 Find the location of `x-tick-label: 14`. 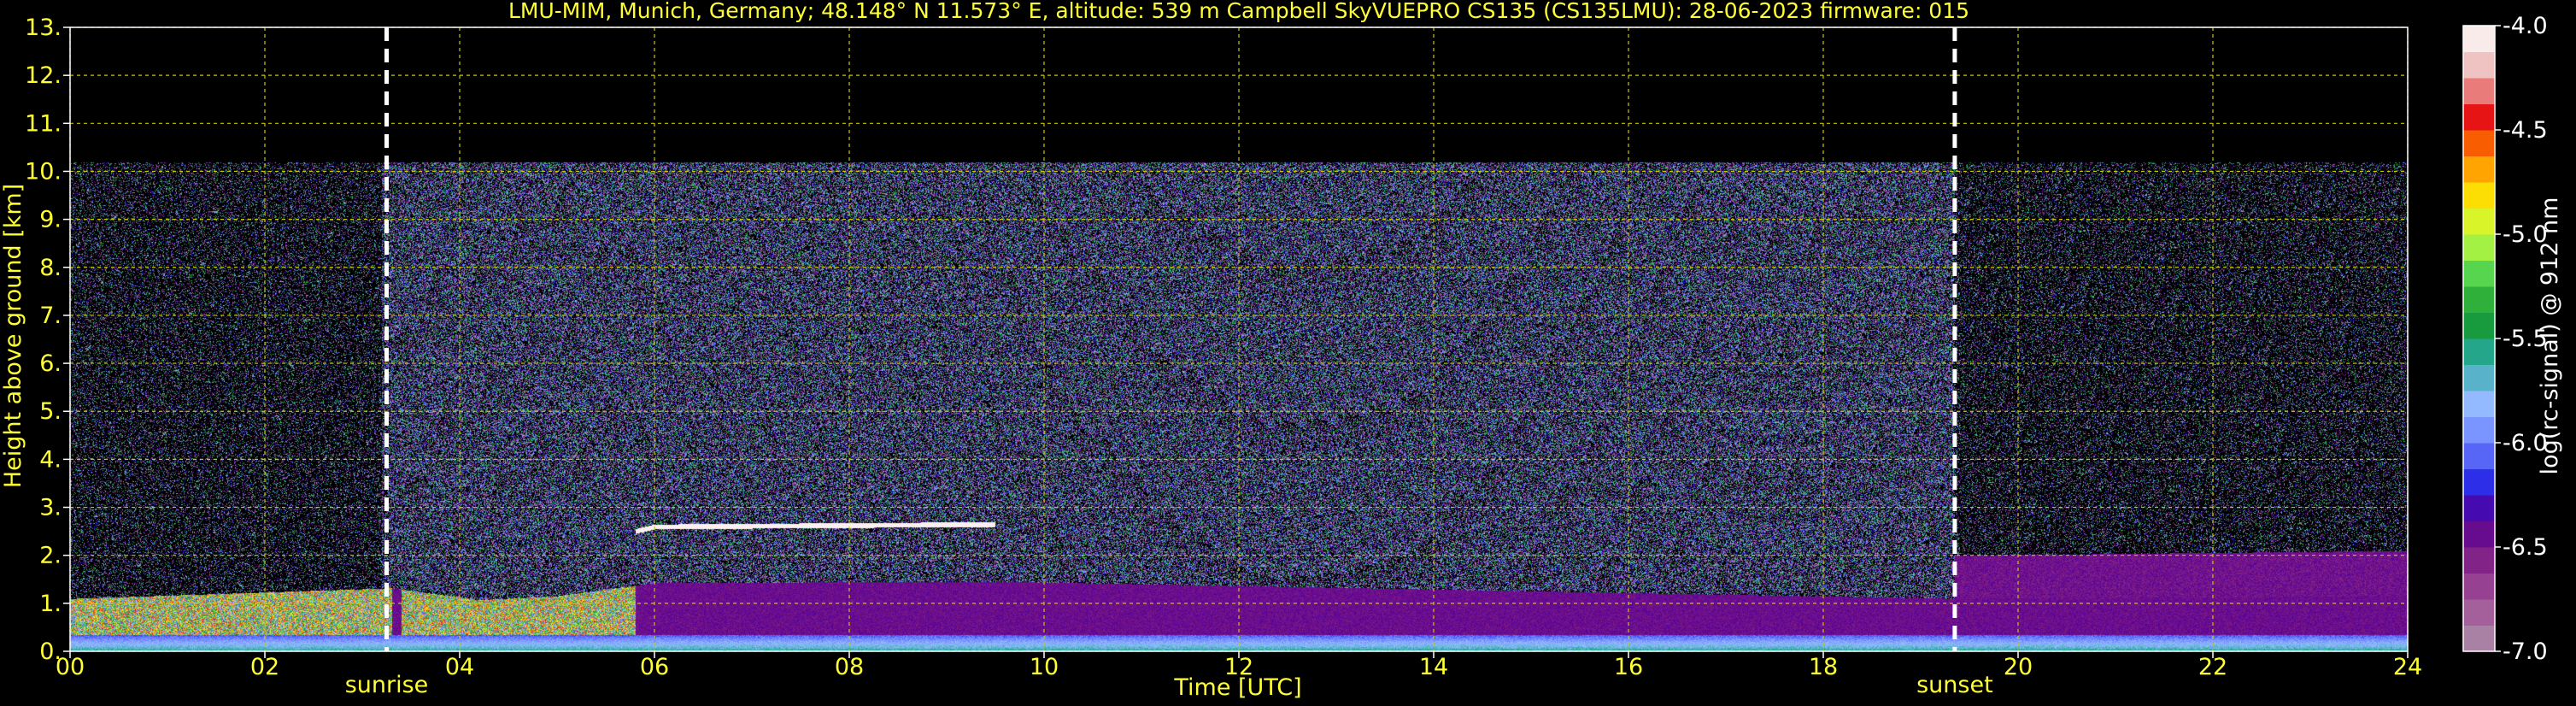

x-tick-label: 14 is located at coordinates (1433, 667).